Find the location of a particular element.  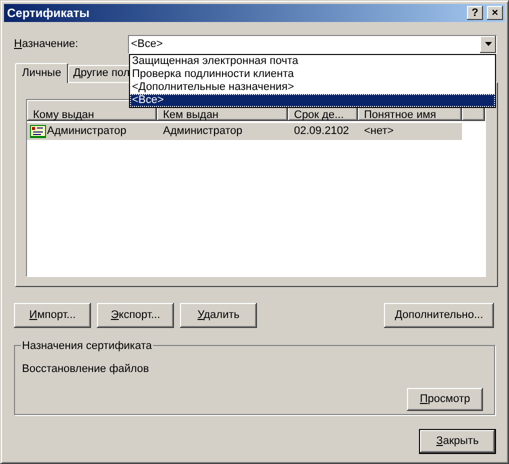

table-cell-text: 02.09.2102 is located at coordinates (322, 132).